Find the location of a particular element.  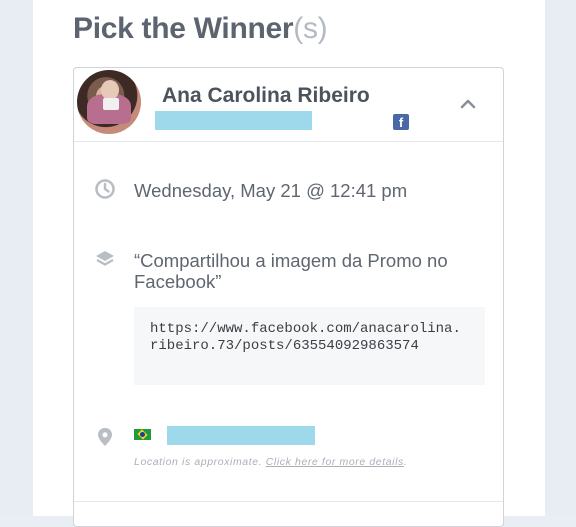

redacted-location is located at coordinates (241, 435).